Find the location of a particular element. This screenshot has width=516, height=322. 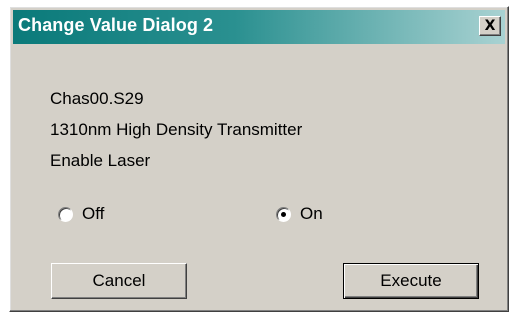

setting-name-label: Enable Laser is located at coordinates (100, 160).